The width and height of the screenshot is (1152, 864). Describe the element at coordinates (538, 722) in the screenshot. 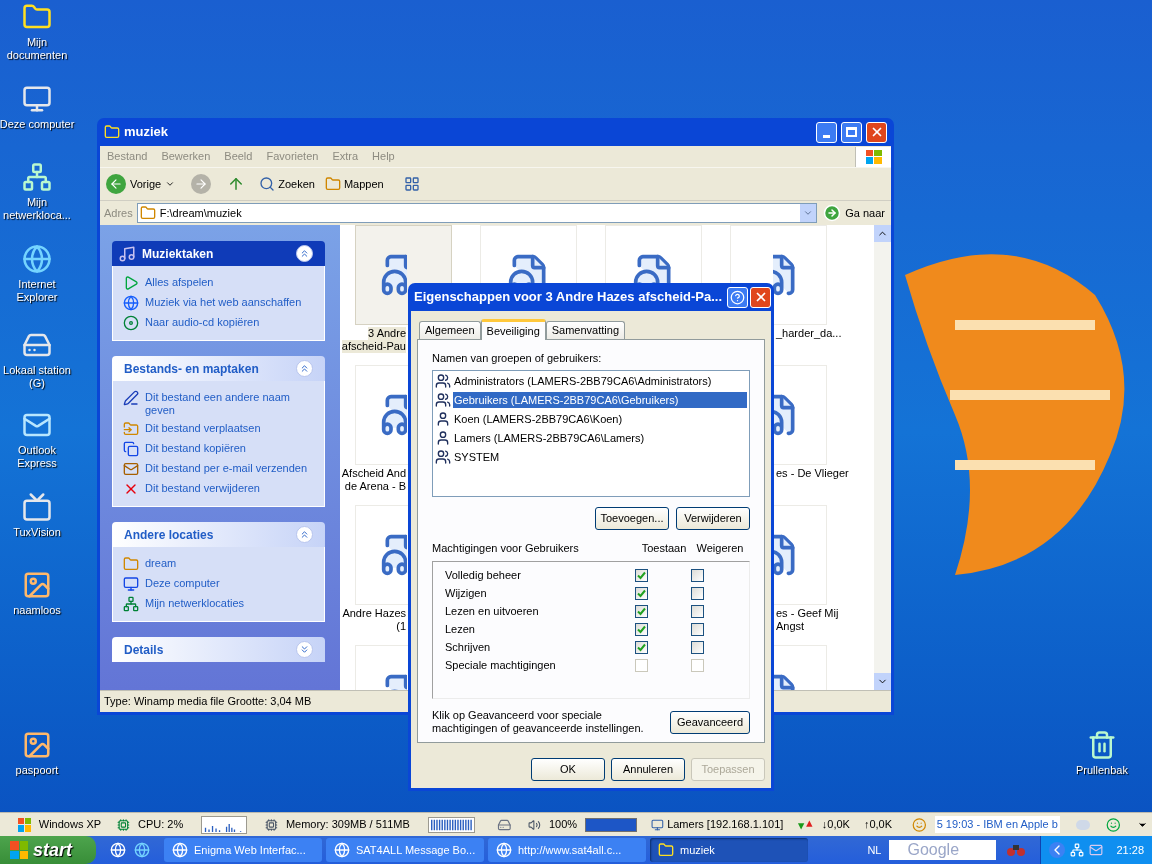

I see `advanced-note: Klik op Geavanceerd voor speciale machtigingen of geavanceerde instellingen.` at that location.